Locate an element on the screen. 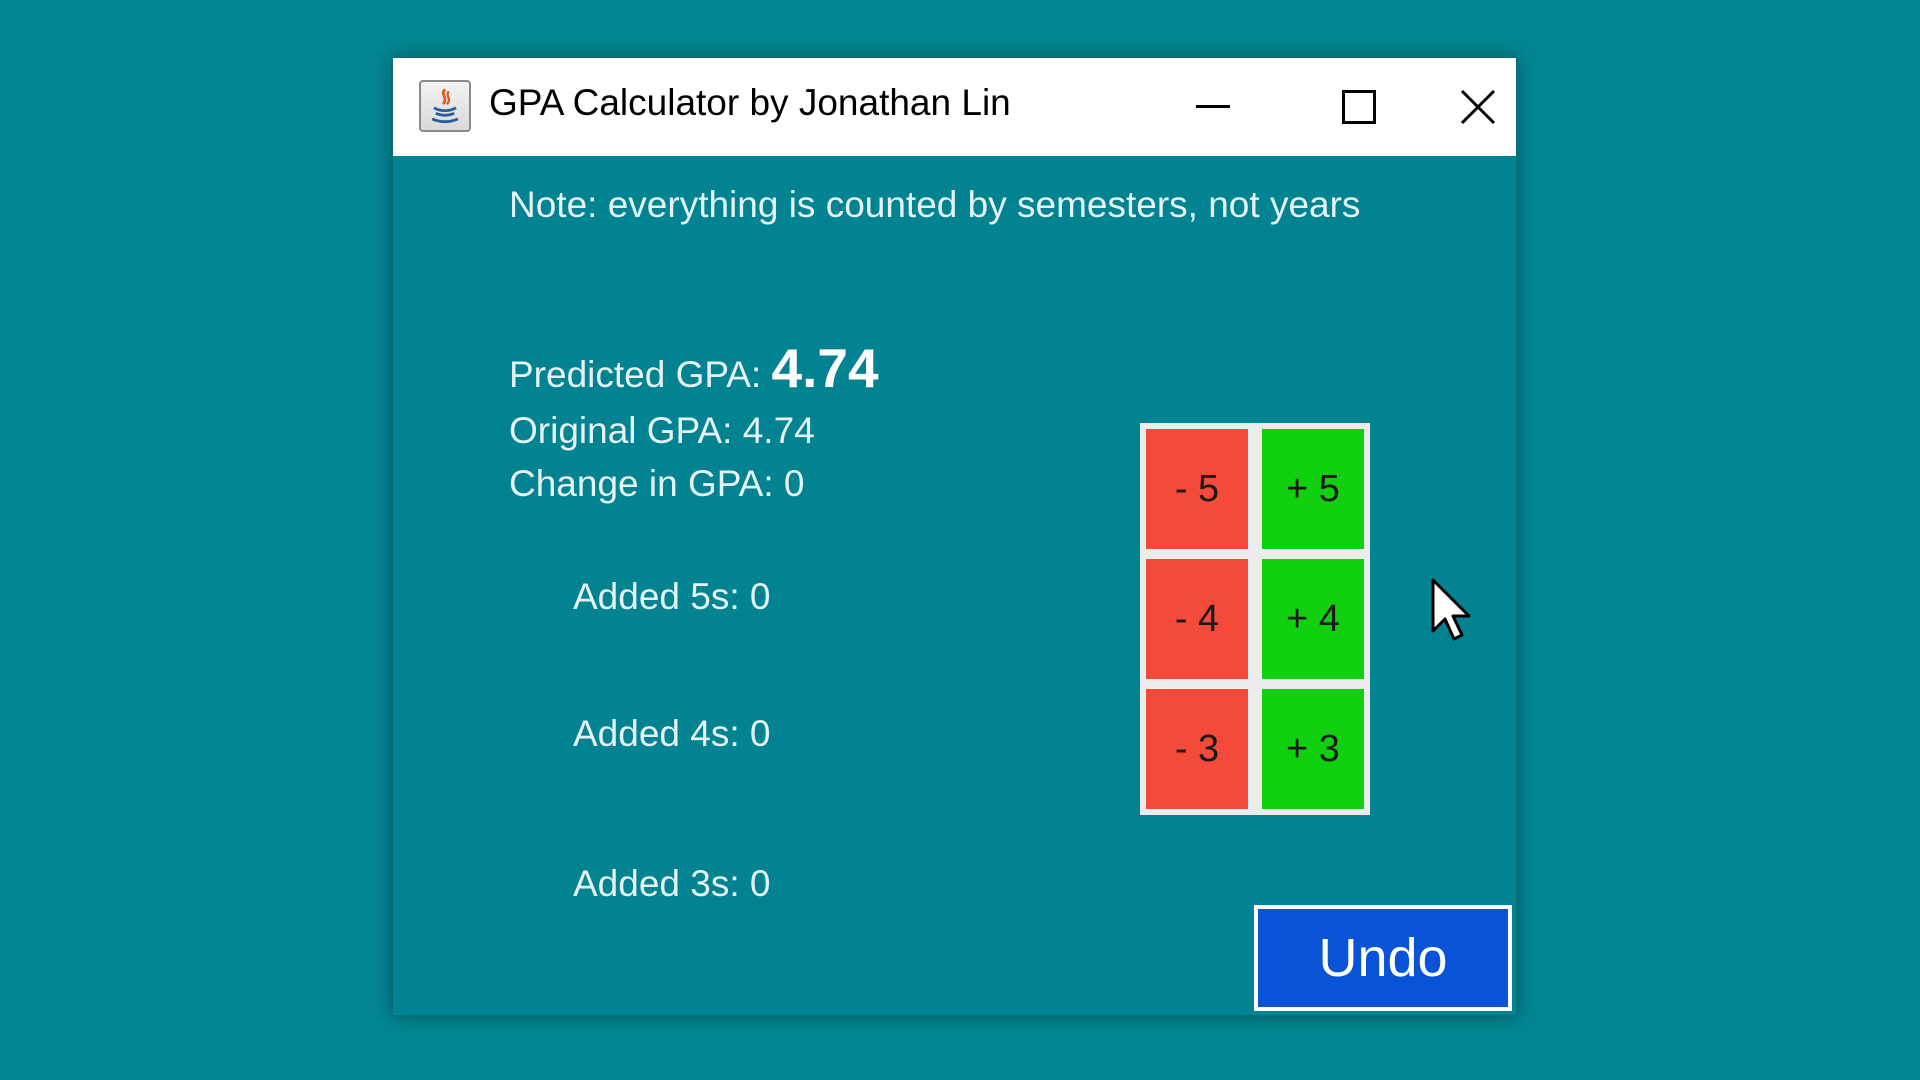  java-app-icon is located at coordinates (445, 106).